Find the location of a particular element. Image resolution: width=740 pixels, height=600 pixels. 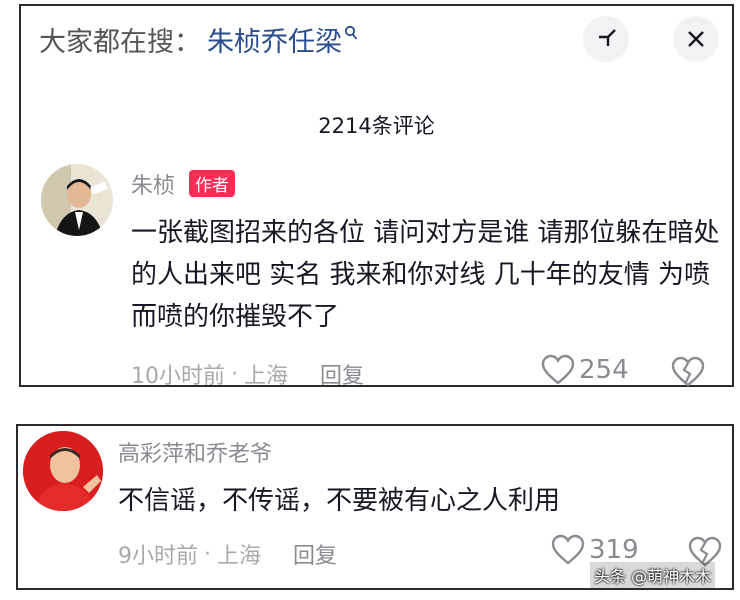

minimize-icon is located at coordinates (607, 37).